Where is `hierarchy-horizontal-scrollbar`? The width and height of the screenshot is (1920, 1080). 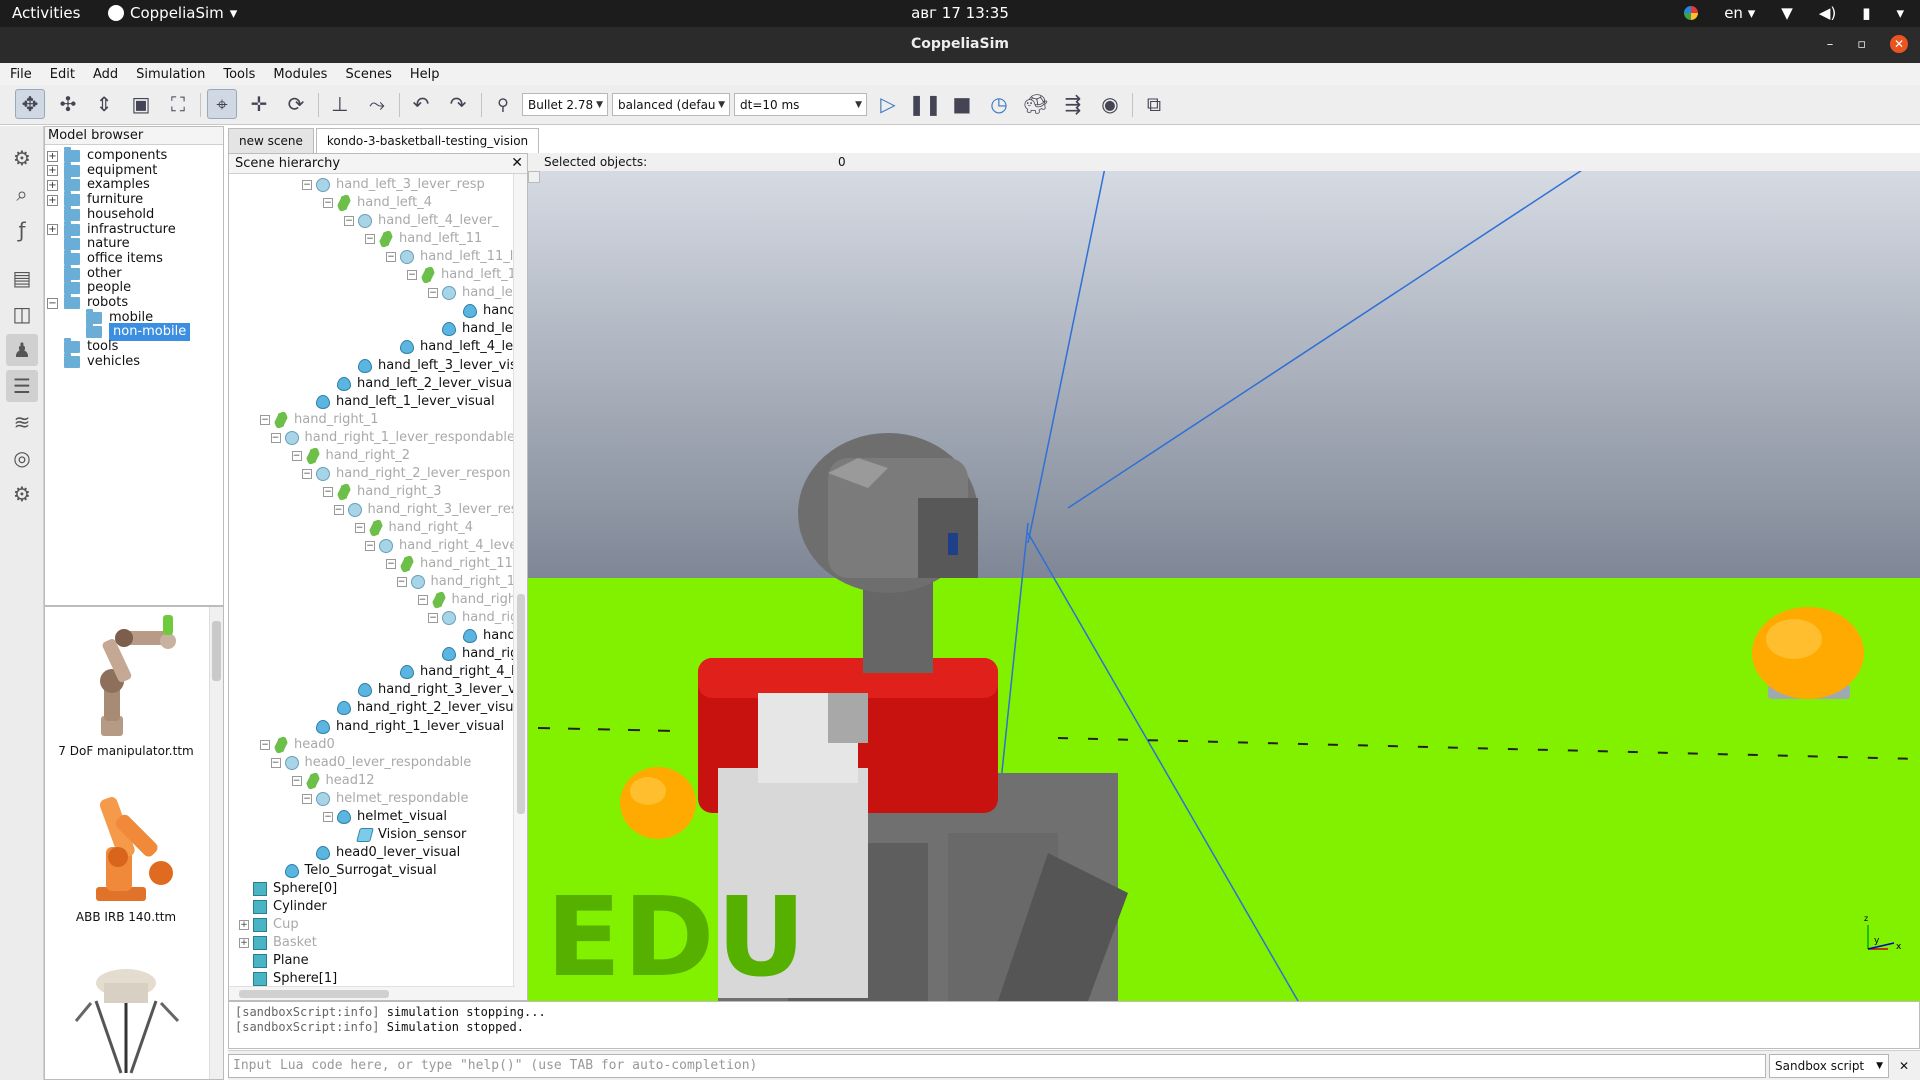 hierarchy-horizontal-scrollbar is located at coordinates (372, 993).